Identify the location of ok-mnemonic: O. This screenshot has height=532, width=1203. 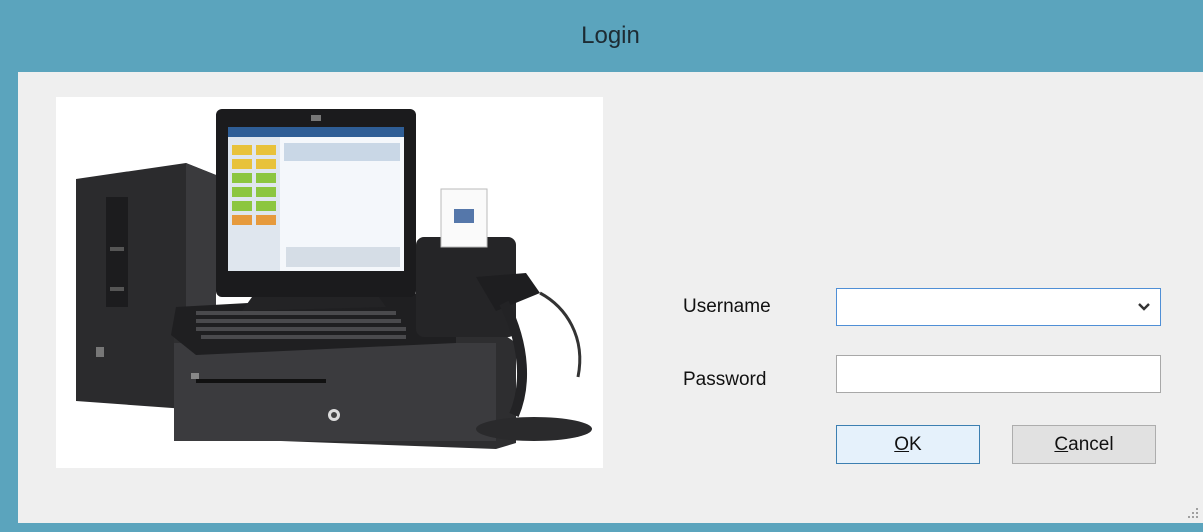
(902, 444).